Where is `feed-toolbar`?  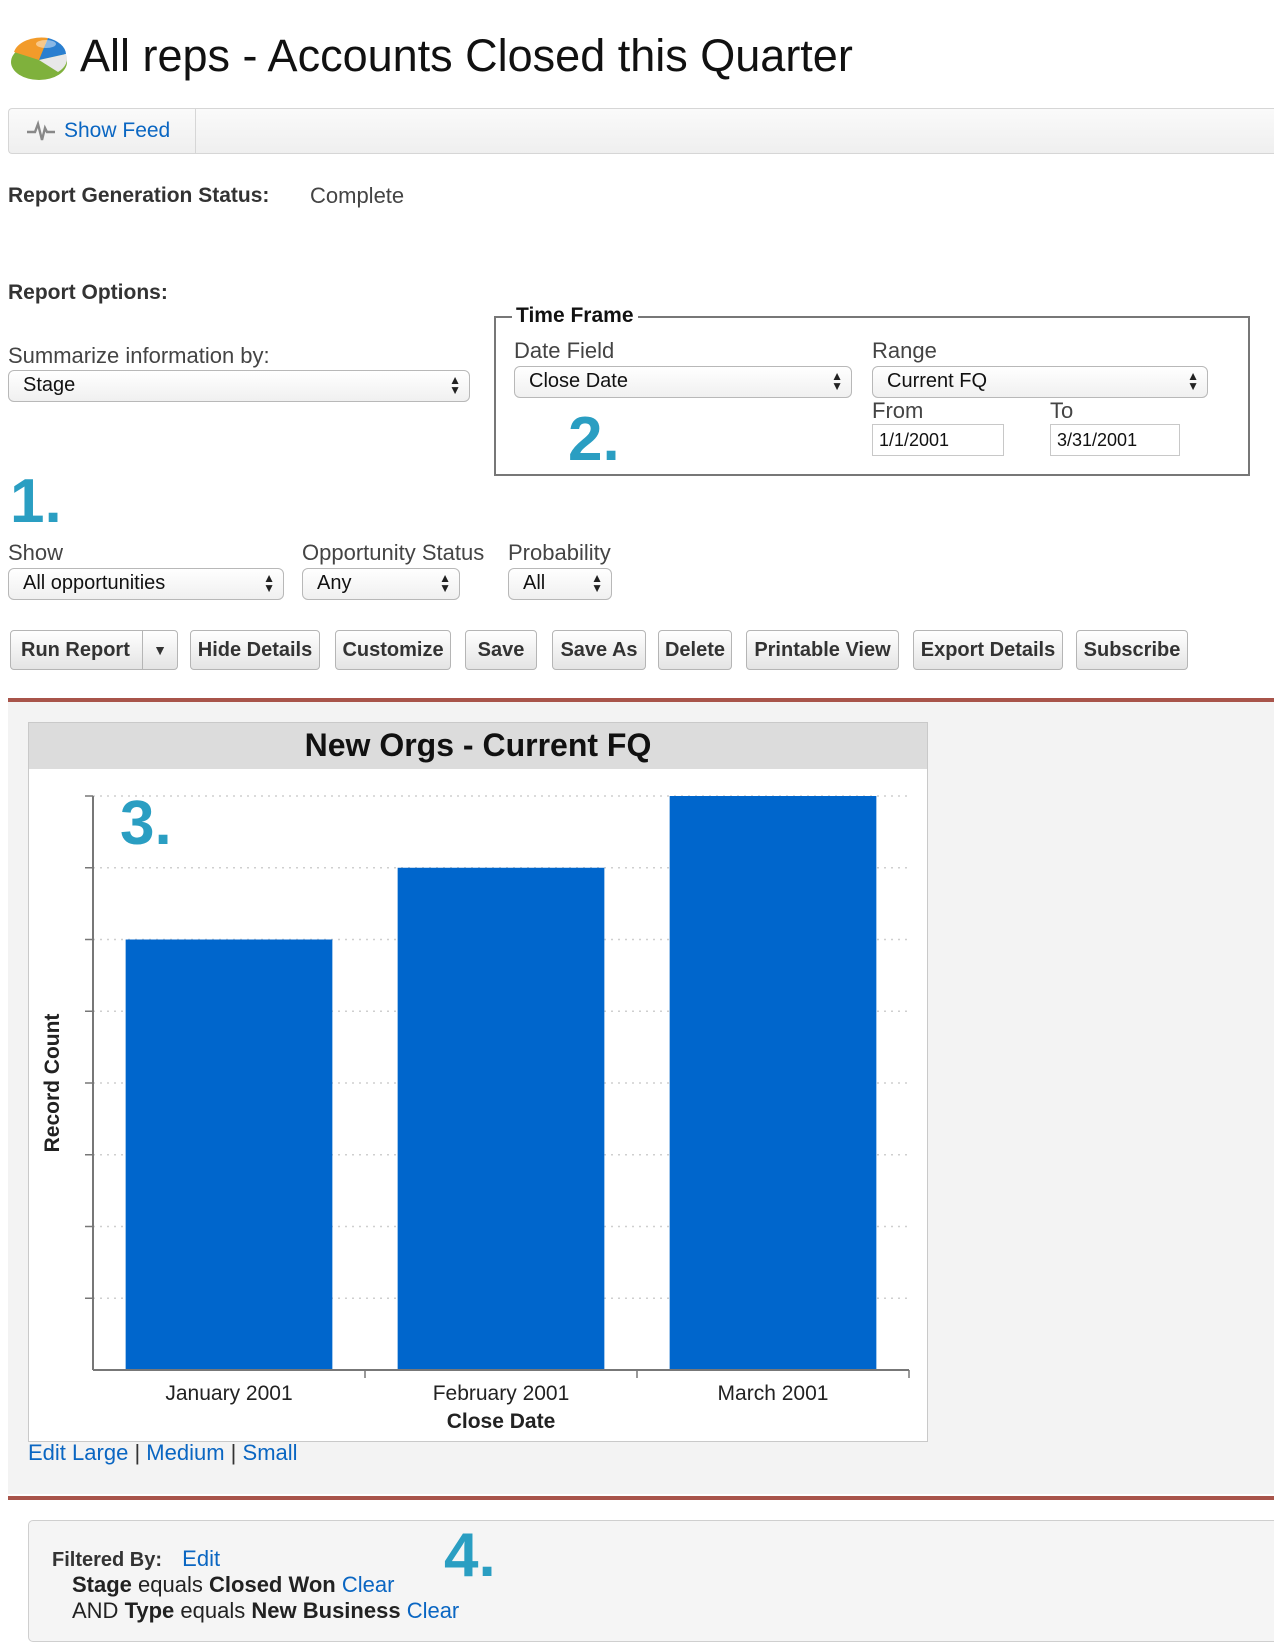
feed-toolbar is located at coordinates (641, 131).